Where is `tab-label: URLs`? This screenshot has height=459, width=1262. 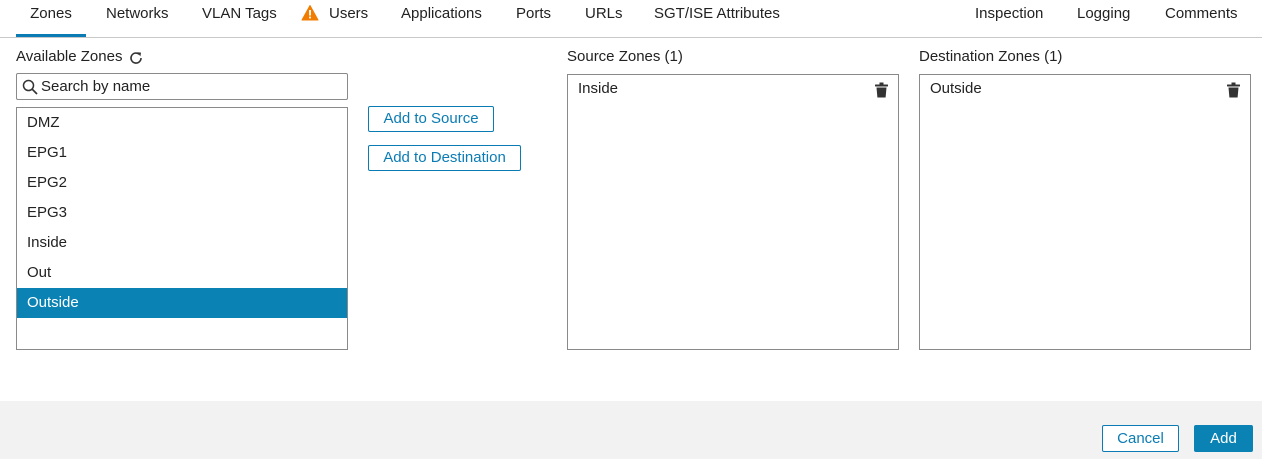
tab-label: URLs is located at coordinates (604, 13).